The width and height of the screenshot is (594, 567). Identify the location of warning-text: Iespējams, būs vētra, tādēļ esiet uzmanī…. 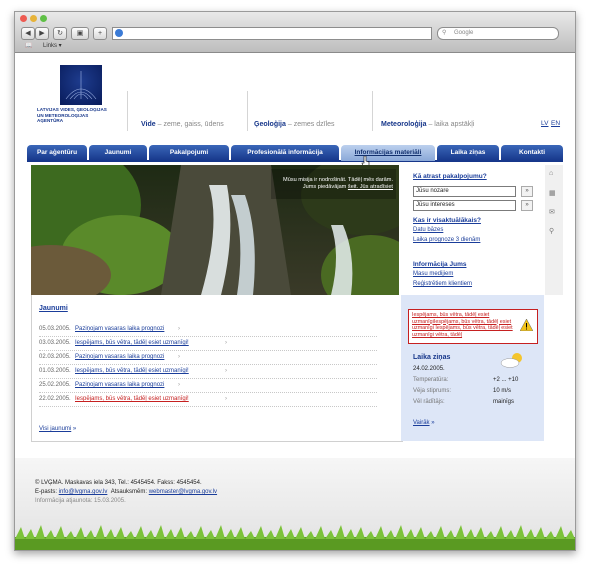
(464, 327).